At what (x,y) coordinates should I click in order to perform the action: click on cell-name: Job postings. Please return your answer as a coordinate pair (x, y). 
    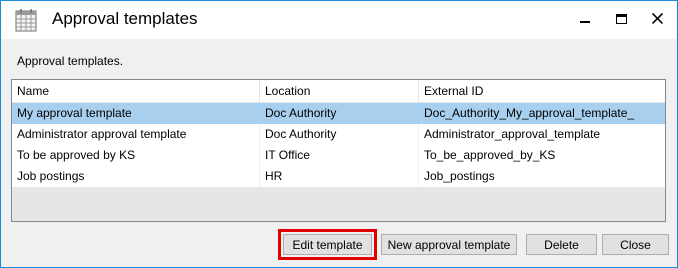
    Looking at the image, I should click on (136, 176).